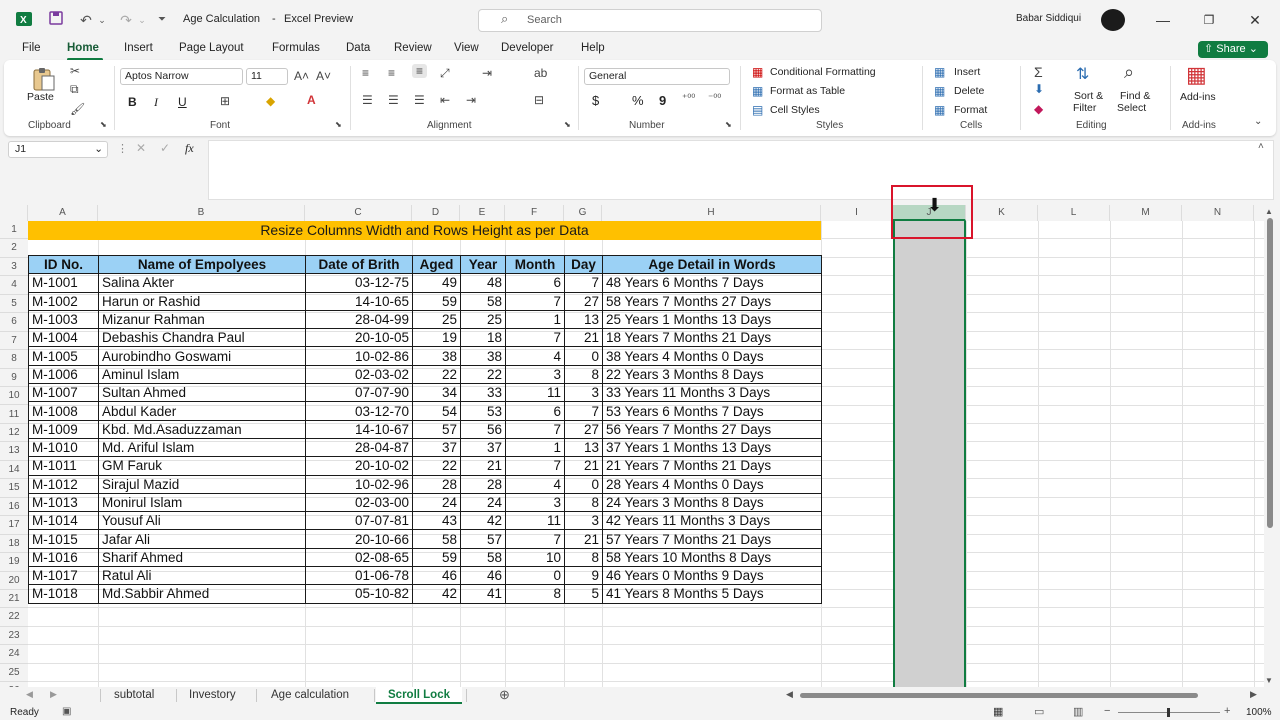 The image size is (1280, 720). What do you see at coordinates (202, 319) in the screenshot?
I see `table-cell: Mizanur Rahman` at bounding box center [202, 319].